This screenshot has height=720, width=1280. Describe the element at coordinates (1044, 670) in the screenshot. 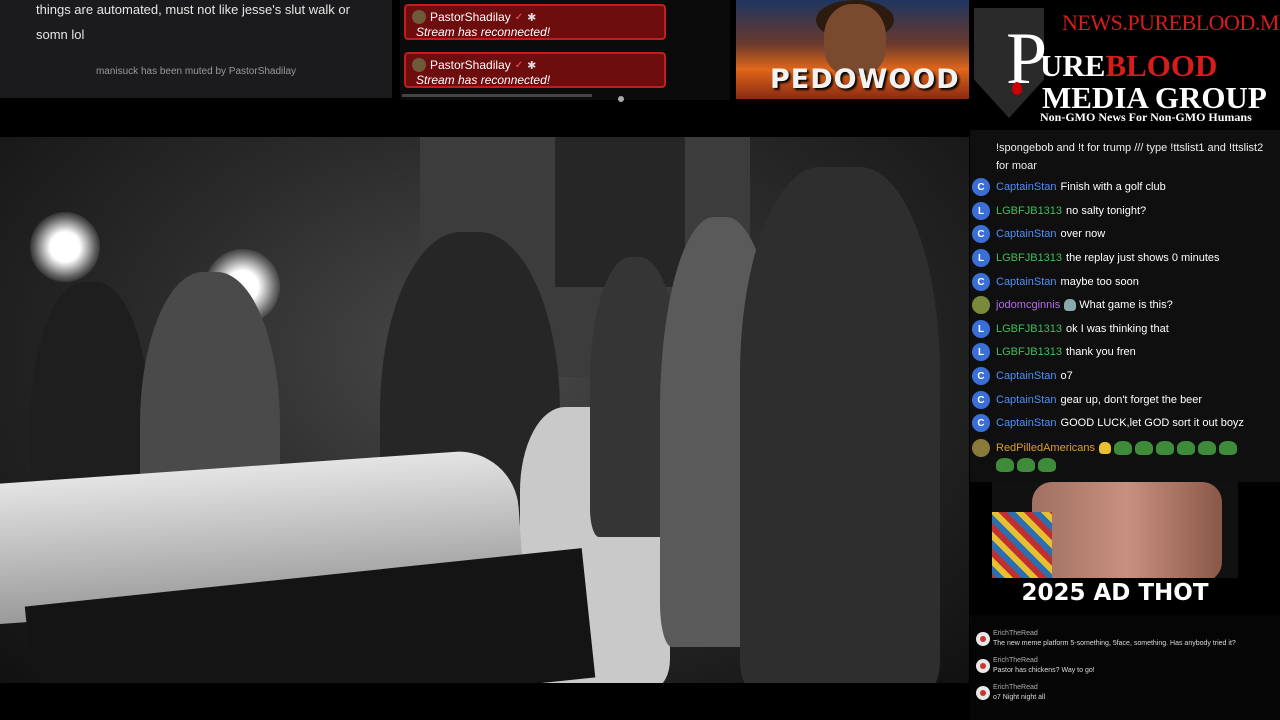

I see `mini-chat-text: Pastor has chickens? Way to go!` at that location.